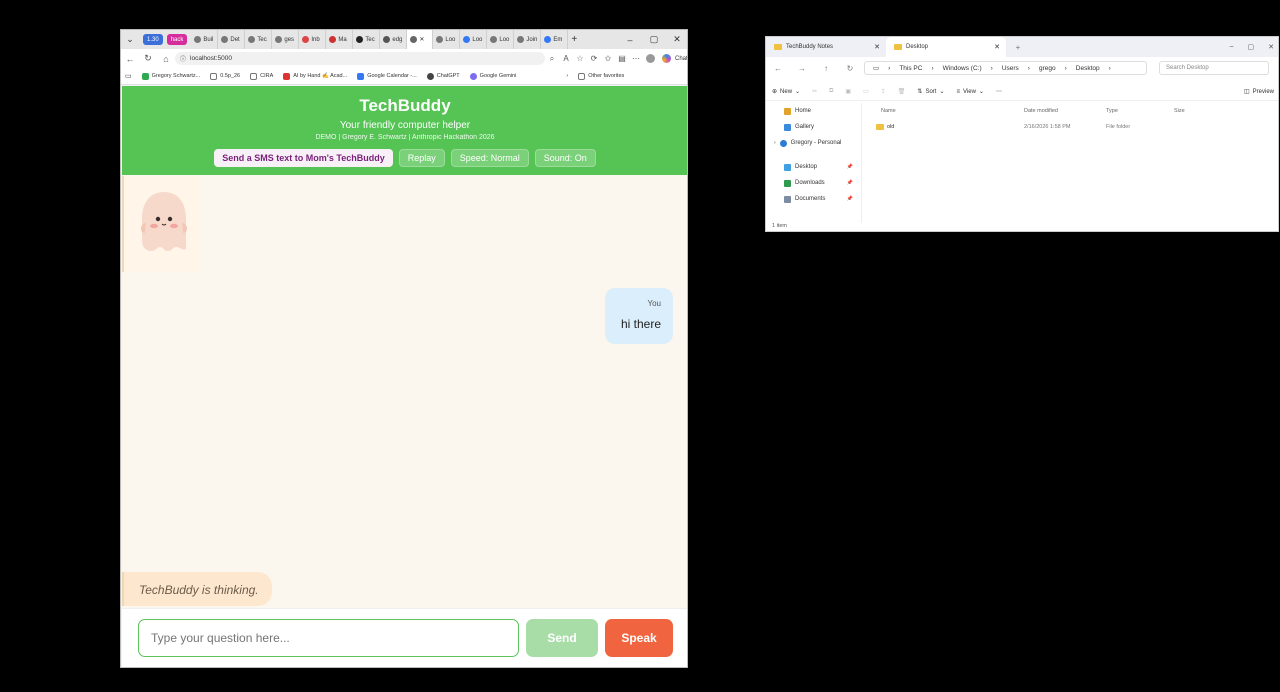 Image resolution: width=1280 pixels, height=692 pixels. What do you see at coordinates (232, 39) in the screenshot?
I see `browser-tab: Det` at bounding box center [232, 39].